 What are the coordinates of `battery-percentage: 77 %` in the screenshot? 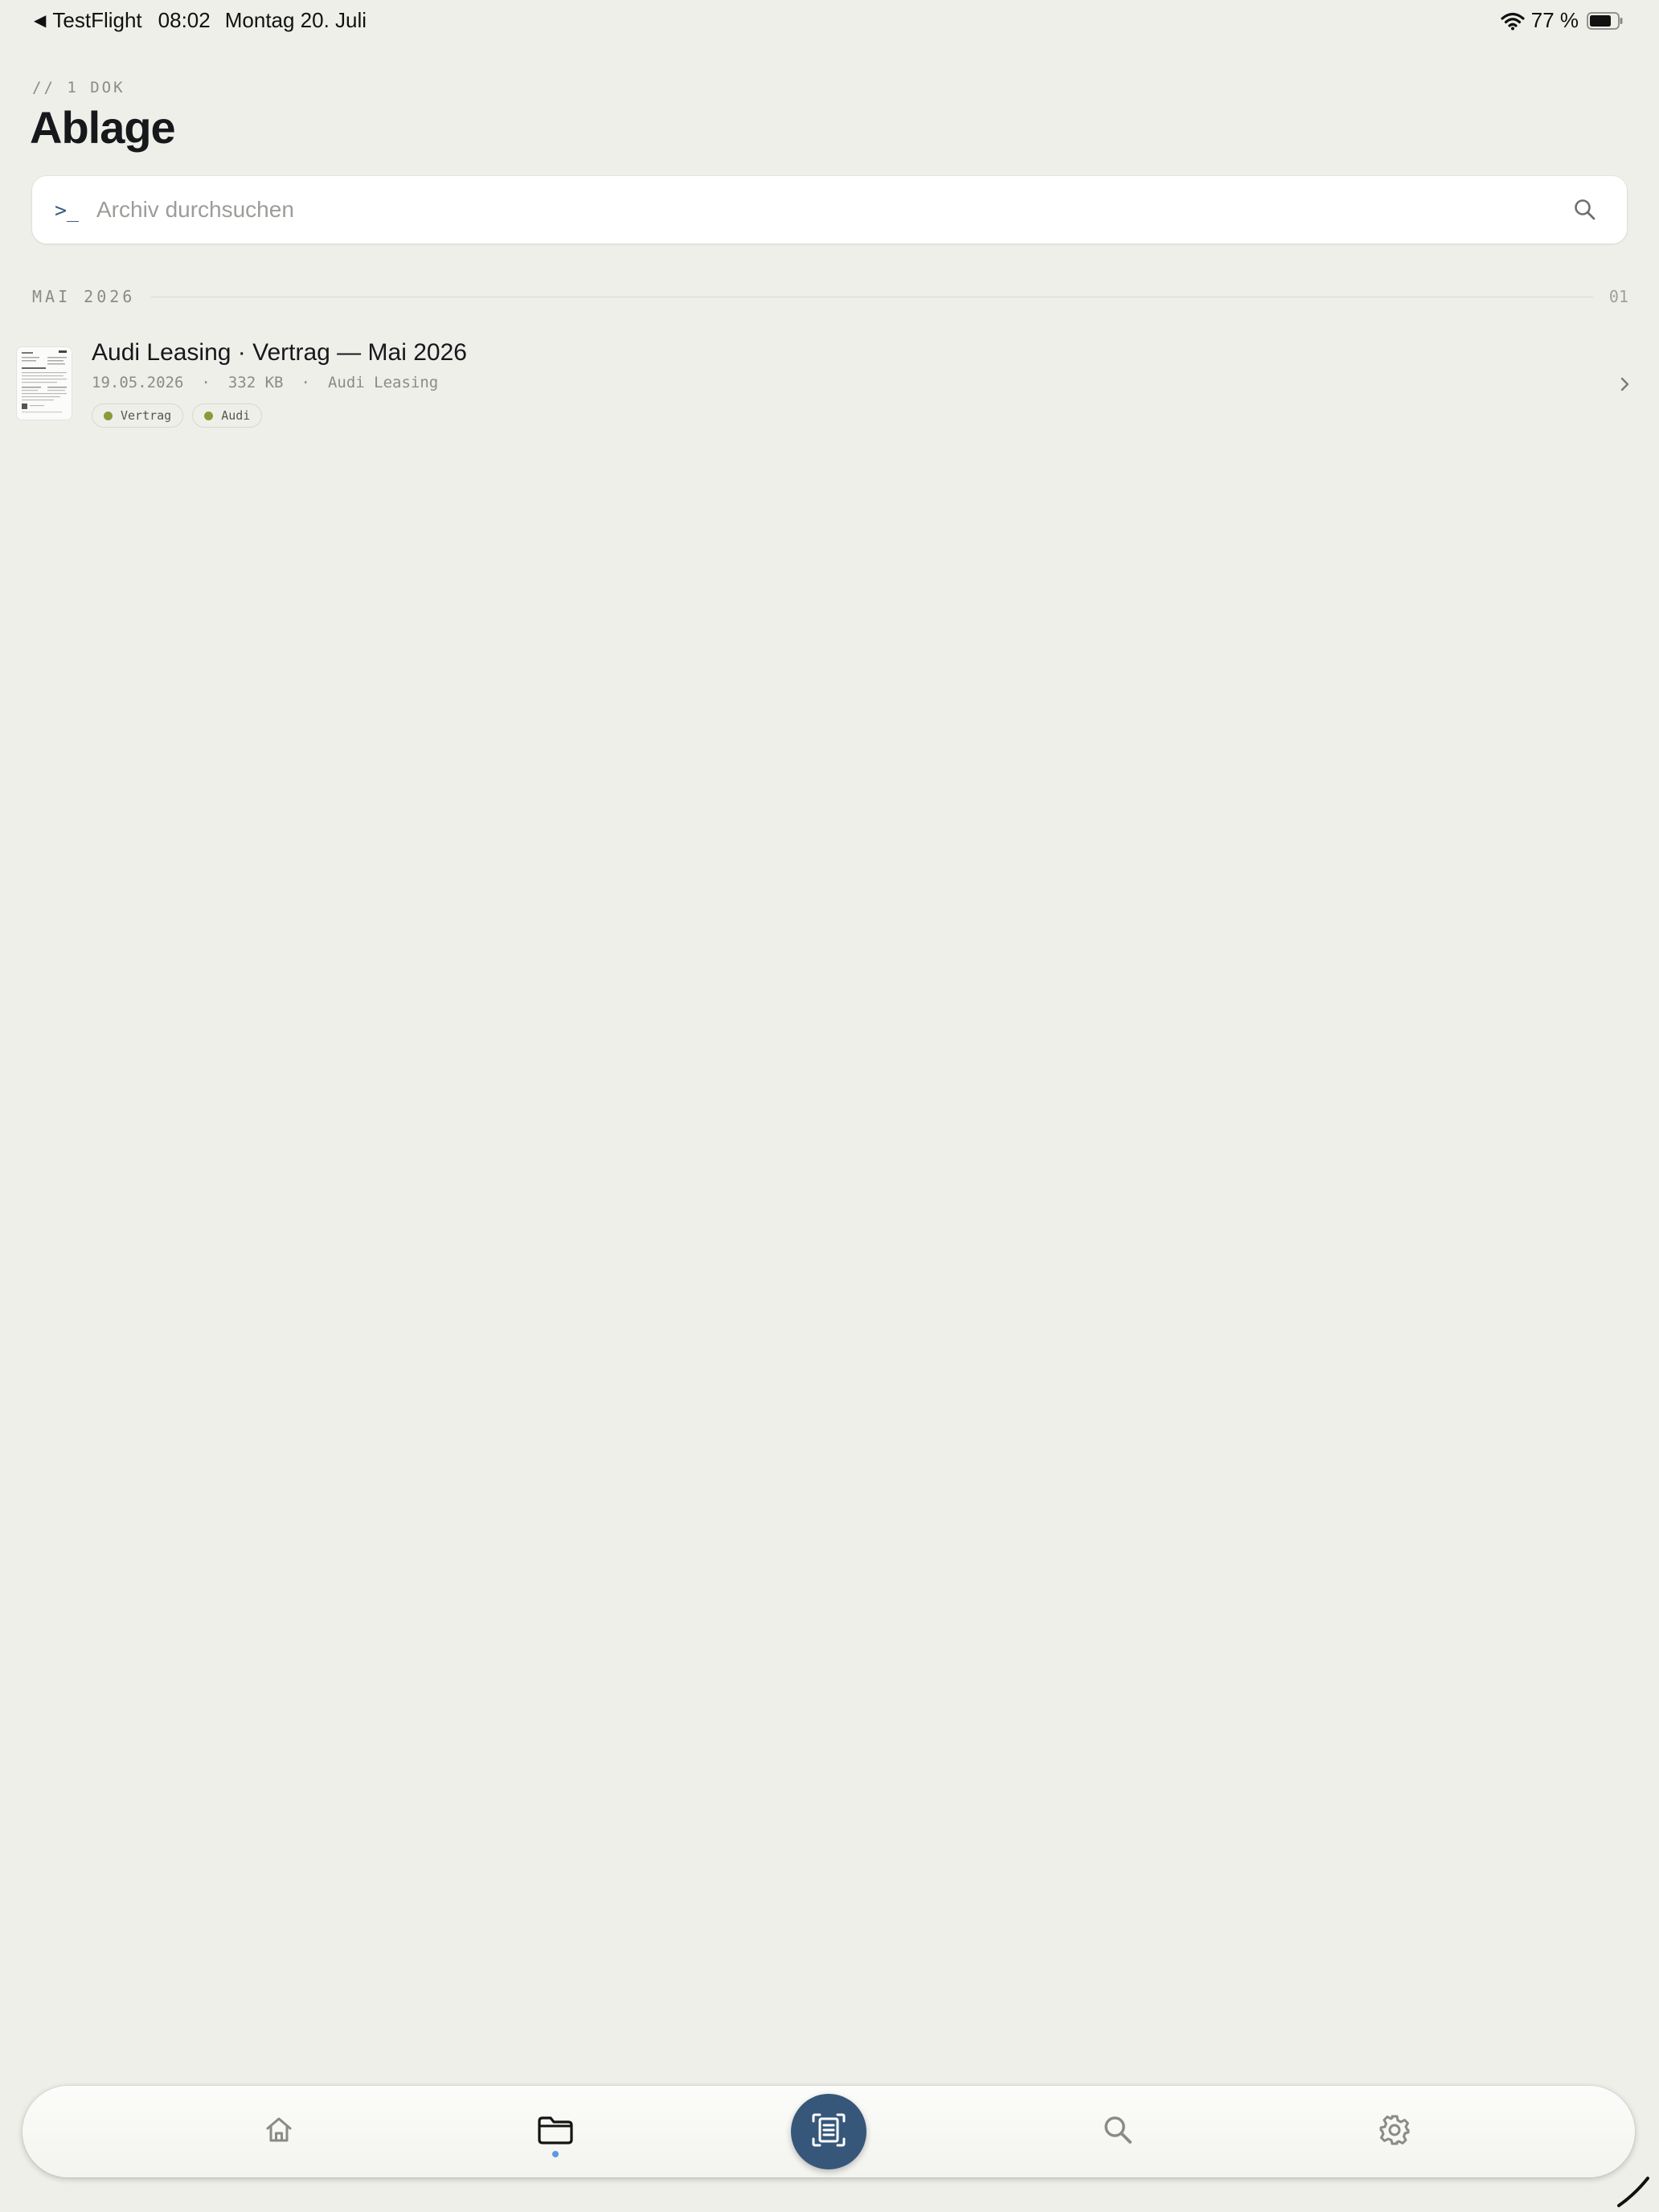 It's located at (1554, 20).